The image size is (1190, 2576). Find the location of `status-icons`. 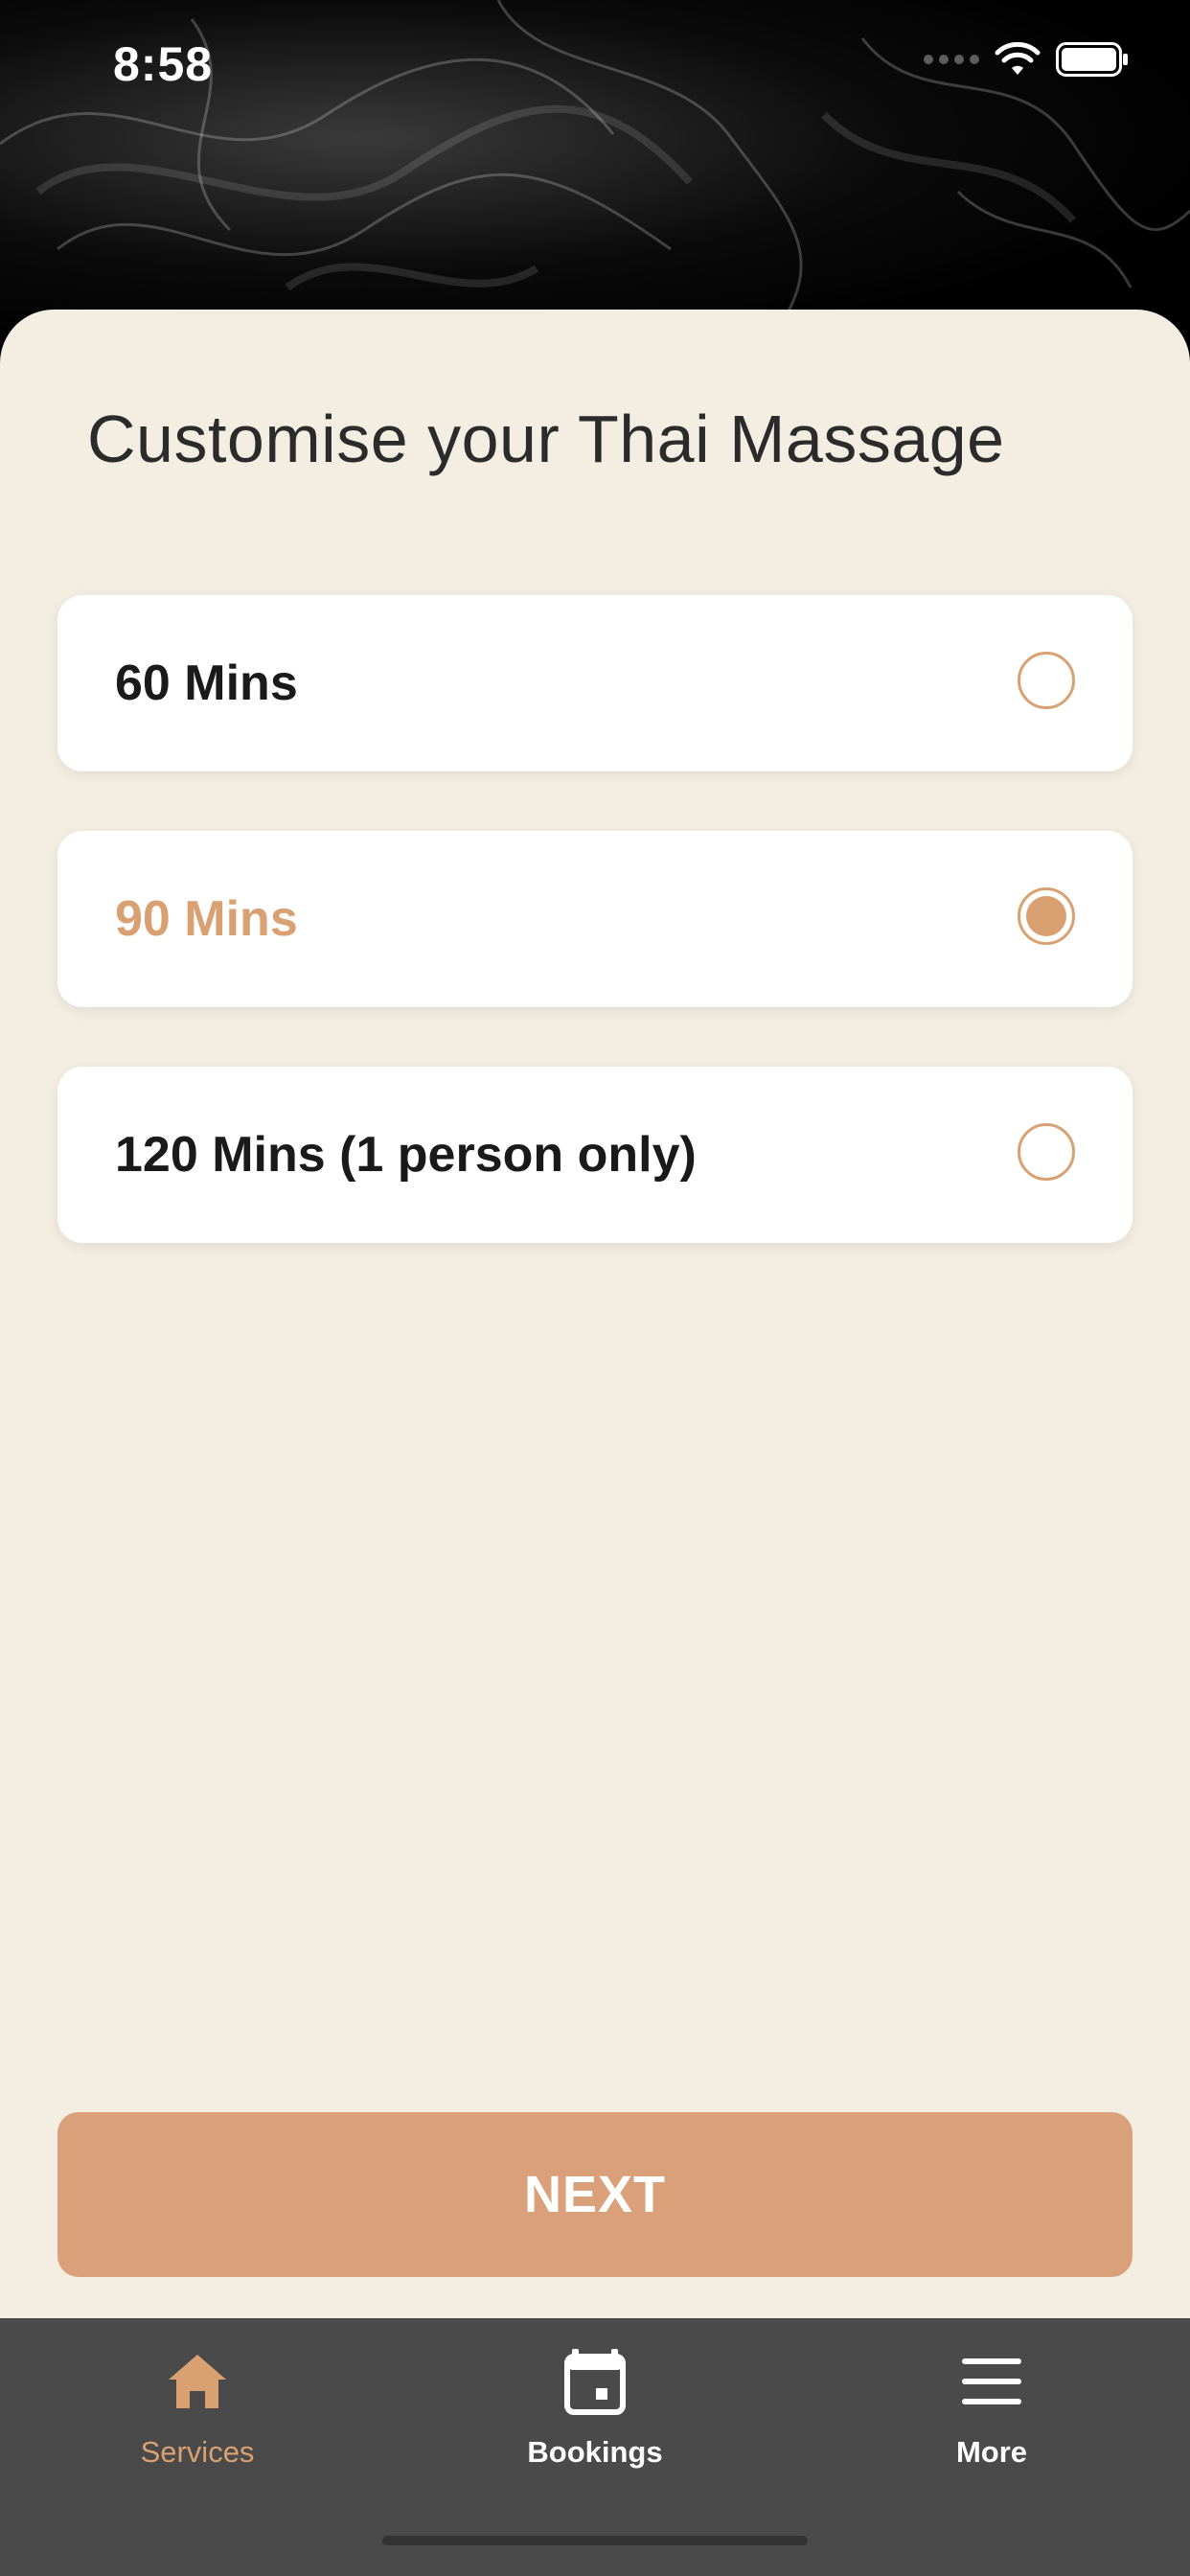

status-icons is located at coordinates (1027, 59).